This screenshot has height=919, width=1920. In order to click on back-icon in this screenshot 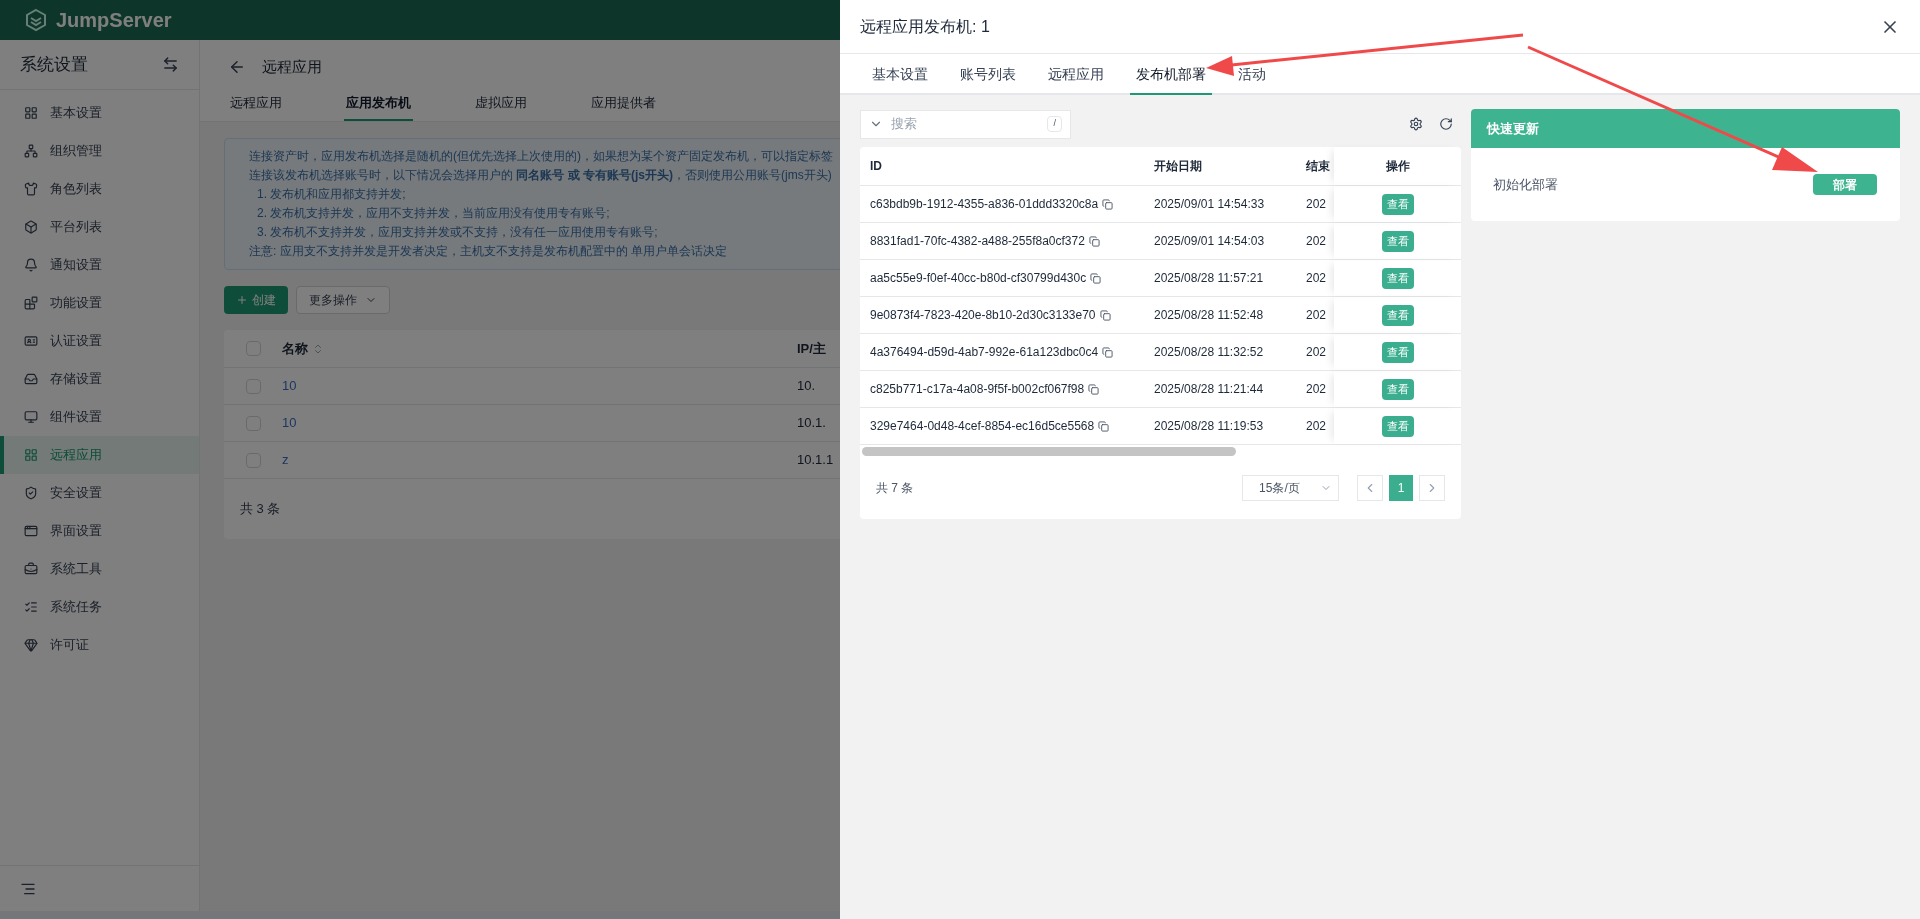, I will do `click(237, 67)`.